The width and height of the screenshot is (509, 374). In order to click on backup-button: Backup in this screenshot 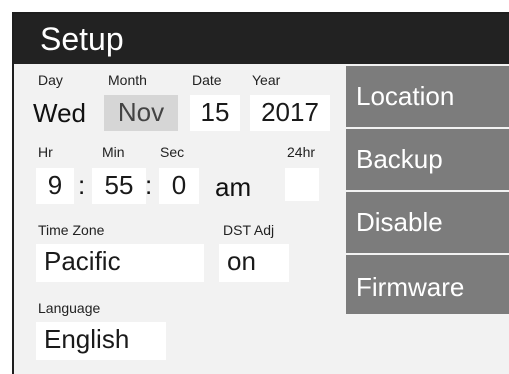, I will do `click(427, 159)`.